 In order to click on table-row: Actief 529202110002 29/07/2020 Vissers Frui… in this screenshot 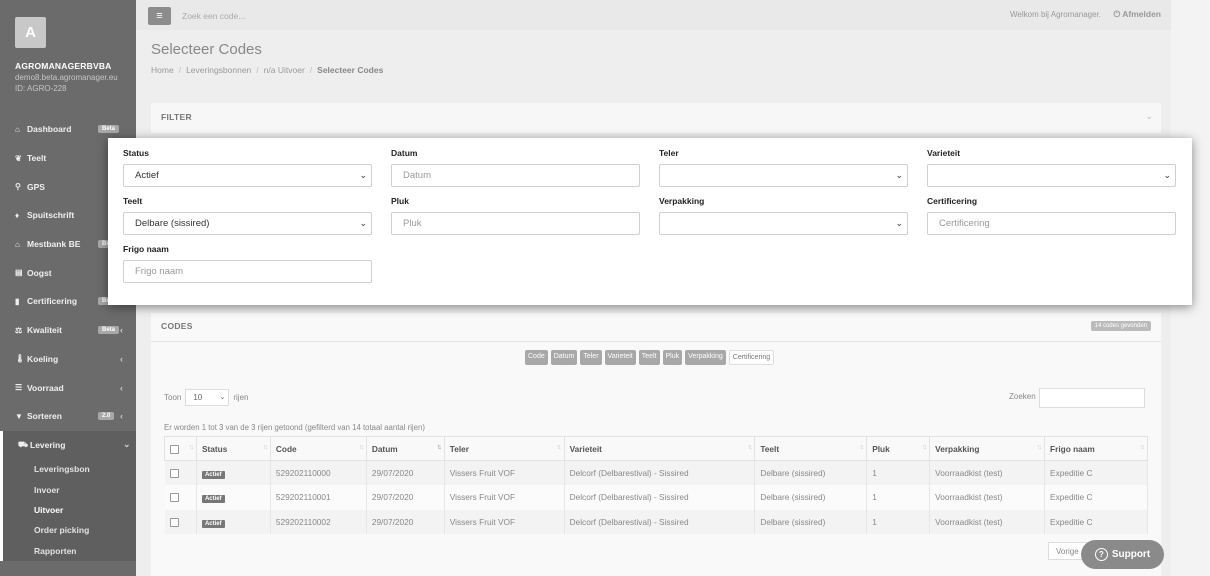, I will do `click(656, 521)`.